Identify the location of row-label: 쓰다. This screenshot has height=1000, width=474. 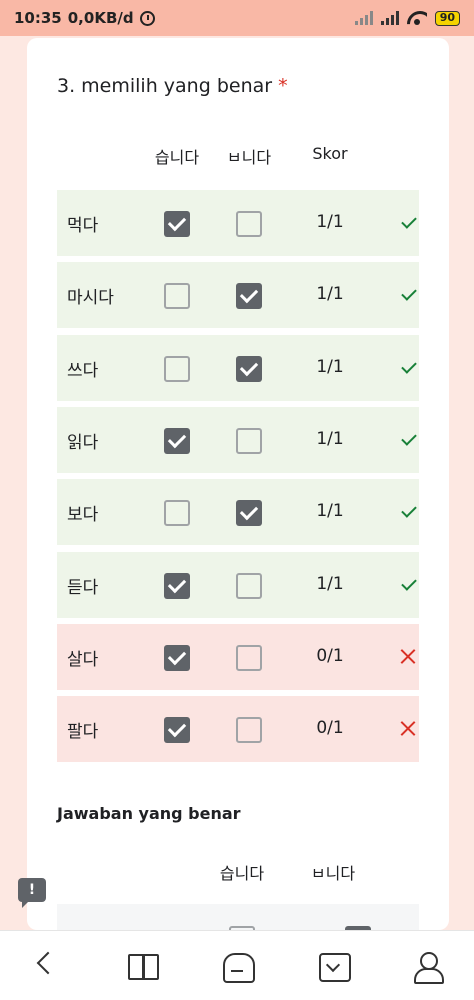
(83, 370).